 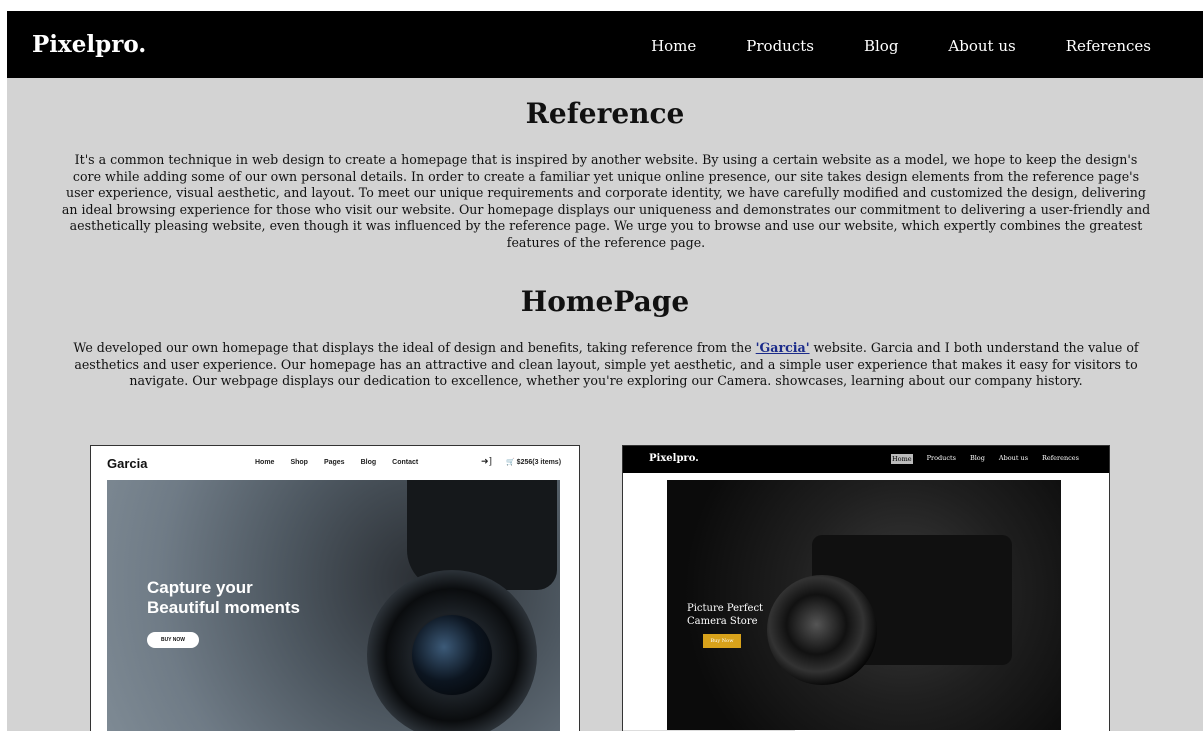 I want to click on garcia-nav-blog: Blog, so click(x=368, y=462).